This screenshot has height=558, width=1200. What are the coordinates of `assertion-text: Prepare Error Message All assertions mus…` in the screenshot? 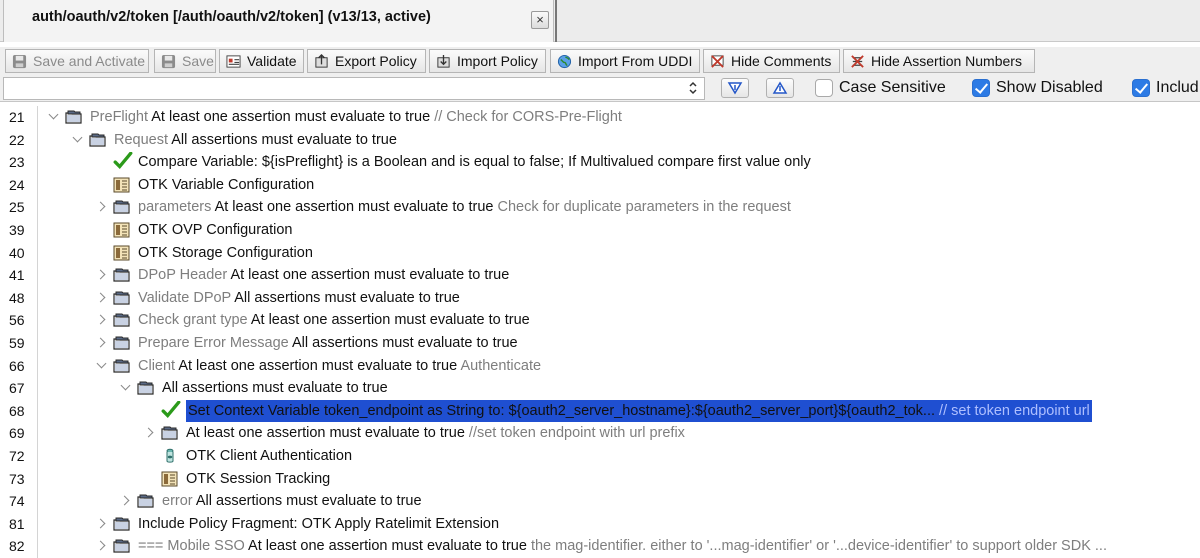 It's located at (328, 343).